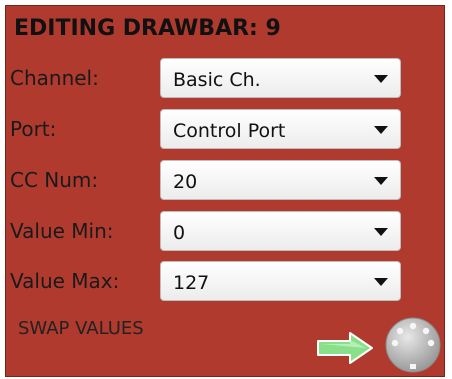 The height and width of the screenshot is (379, 452). Describe the element at coordinates (191, 283) in the screenshot. I see `value-max-value: 127` at that location.